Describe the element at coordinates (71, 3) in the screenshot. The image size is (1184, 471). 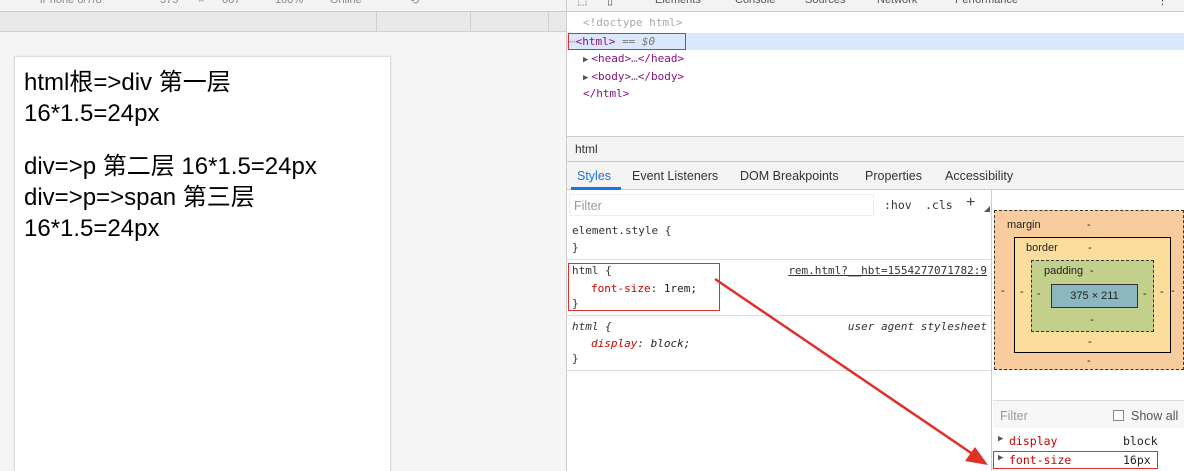
I see `device-select: iPhone 6/7/8` at that location.